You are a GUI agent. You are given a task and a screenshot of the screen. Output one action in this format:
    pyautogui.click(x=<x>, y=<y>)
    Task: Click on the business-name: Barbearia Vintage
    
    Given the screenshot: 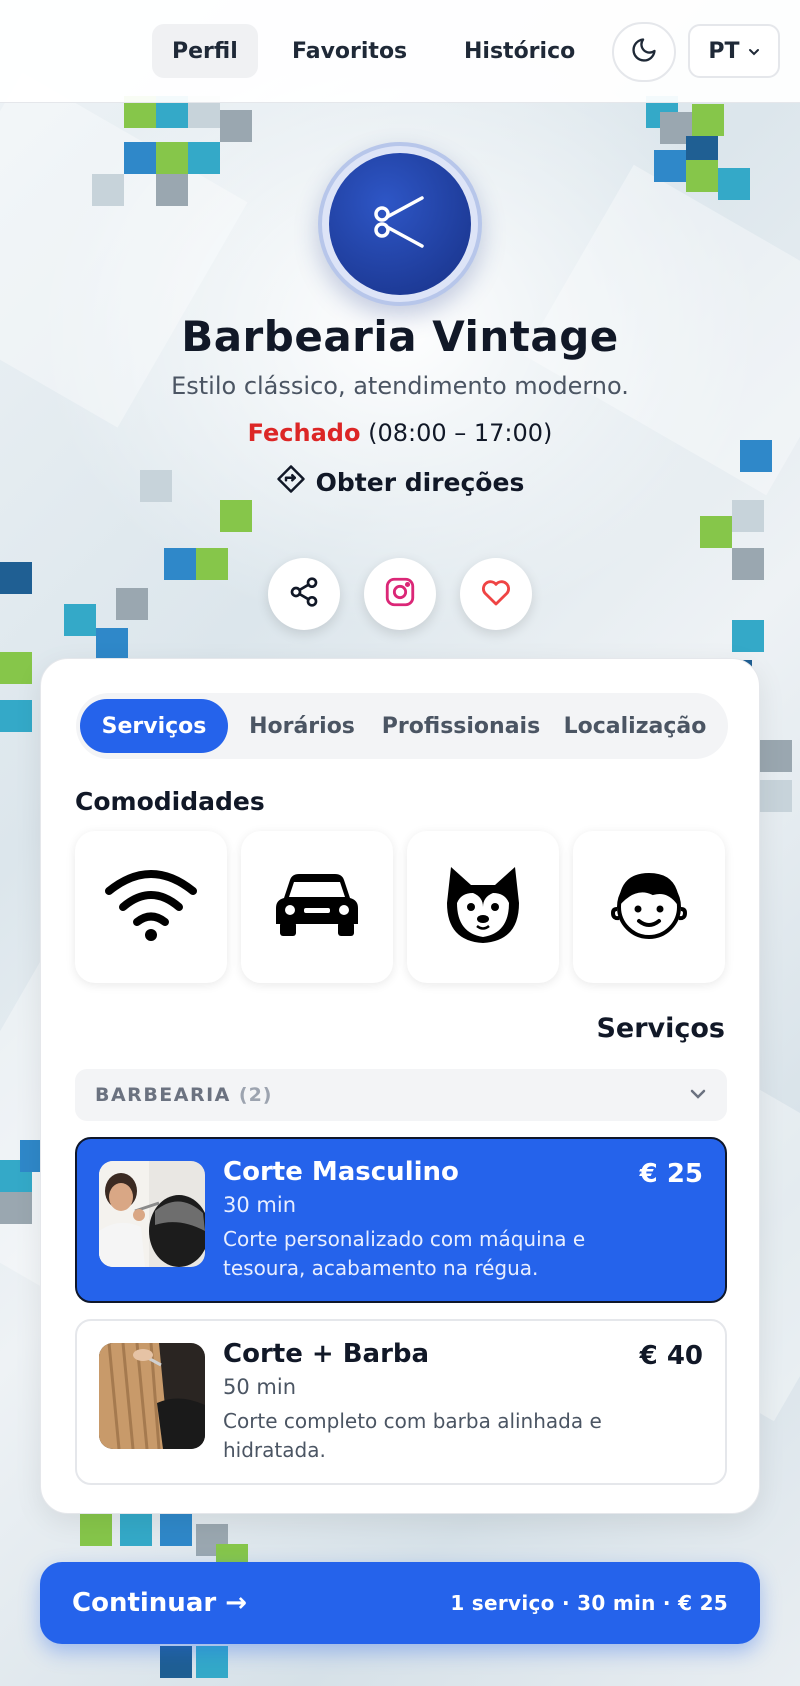 What is the action you would take?
    pyautogui.click(x=400, y=336)
    